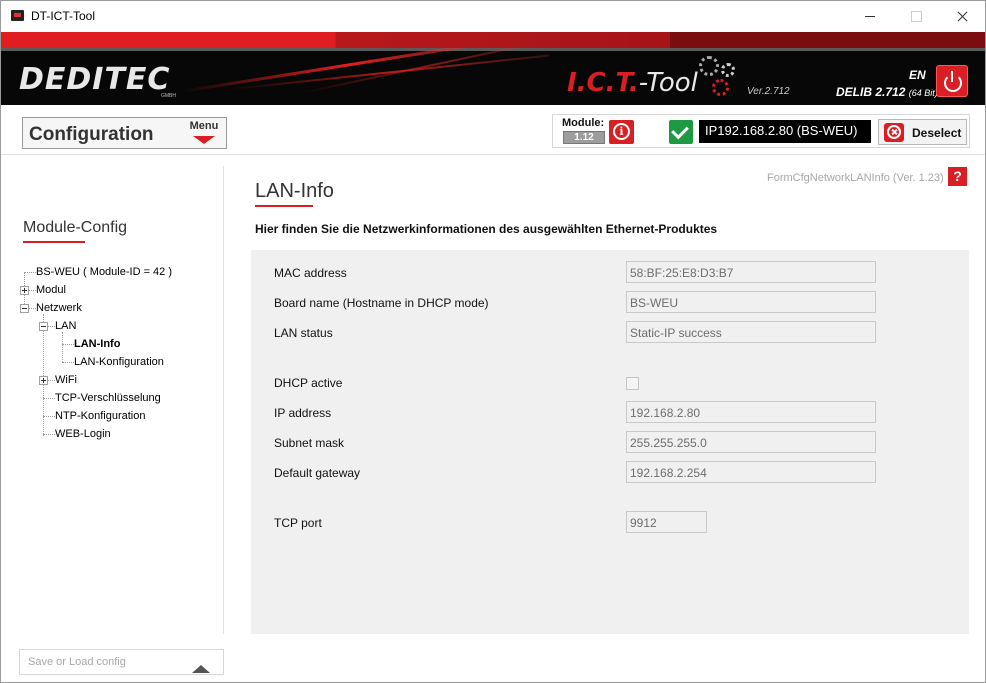  I want to click on sidebar-title: Module-Config, so click(75, 227).